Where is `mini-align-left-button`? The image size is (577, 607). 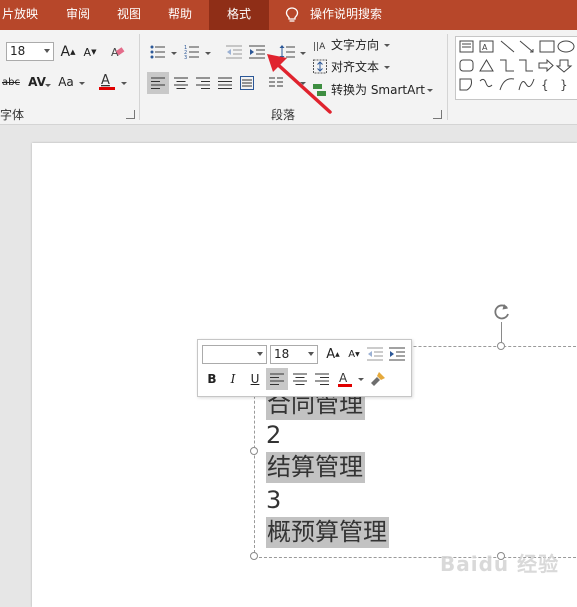 mini-align-left-button is located at coordinates (277, 379).